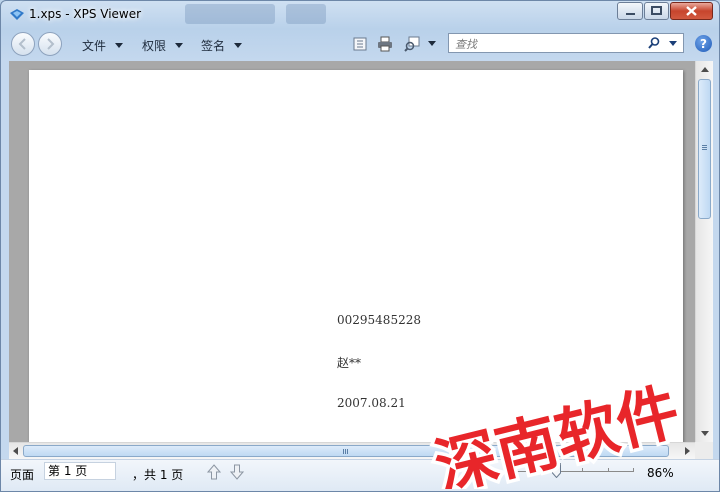 This screenshot has height=492, width=720. I want to click on maximize-icon, so click(656, 10).